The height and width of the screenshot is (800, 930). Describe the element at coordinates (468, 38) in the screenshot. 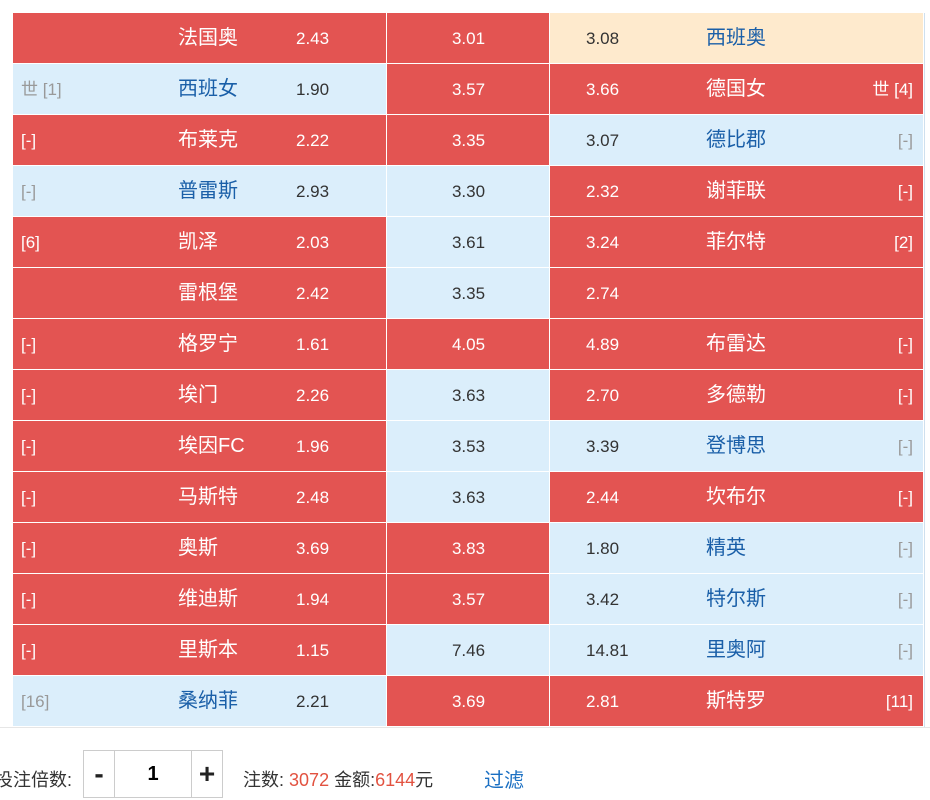

I see `draw-cell: 3.01` at that location.